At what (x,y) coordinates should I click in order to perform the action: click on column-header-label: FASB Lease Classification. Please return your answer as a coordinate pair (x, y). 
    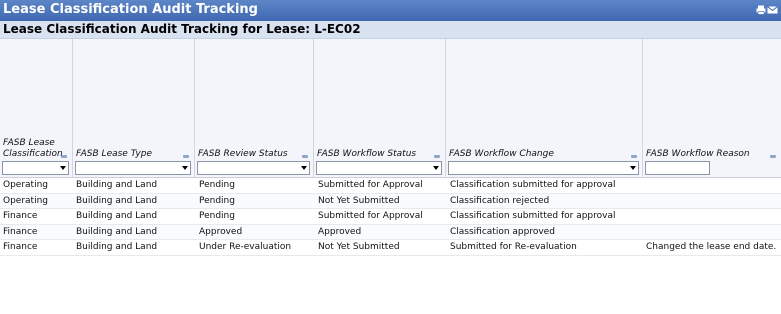
    Looking at the image, I should click on (33, 148).